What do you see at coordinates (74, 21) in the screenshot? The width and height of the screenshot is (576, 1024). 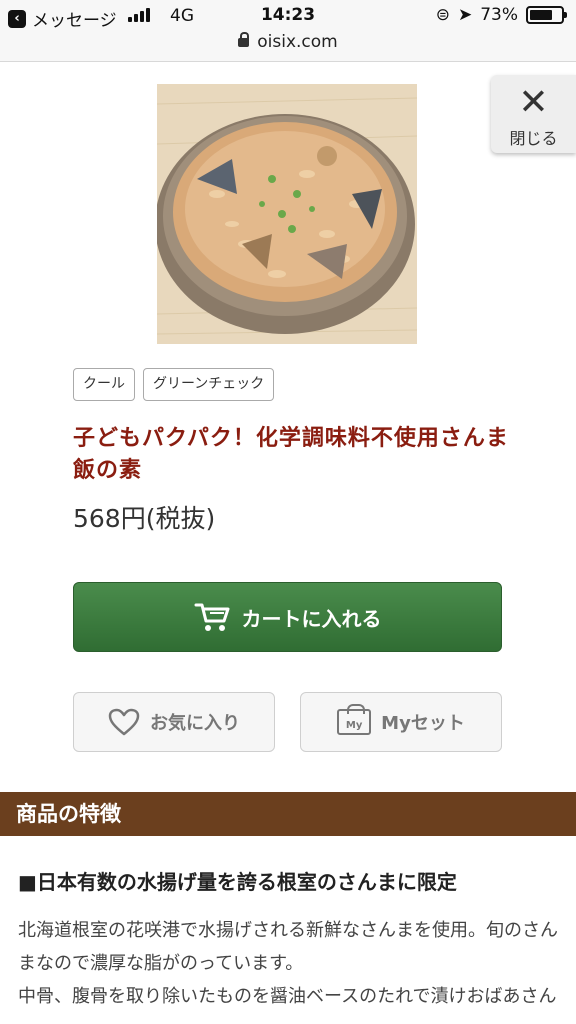 I see `back-app-label: メッセージ` at bounding box center [74, 21].